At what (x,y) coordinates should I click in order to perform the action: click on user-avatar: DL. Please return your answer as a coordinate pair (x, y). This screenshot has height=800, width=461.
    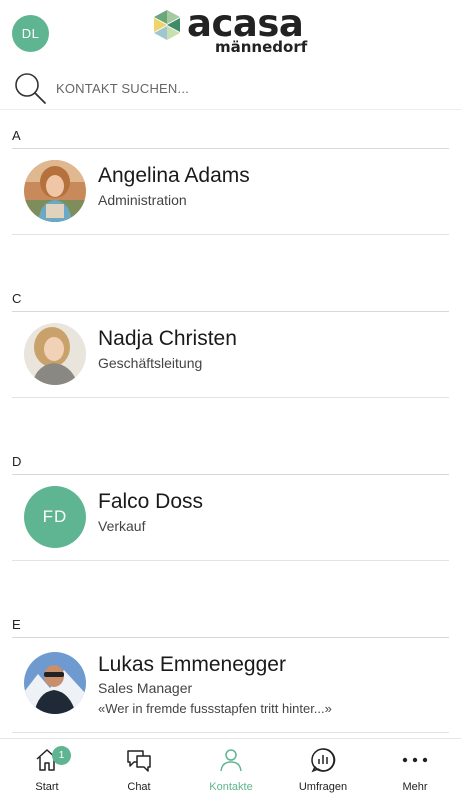
    Looking at the image, I should click on (30, 33).